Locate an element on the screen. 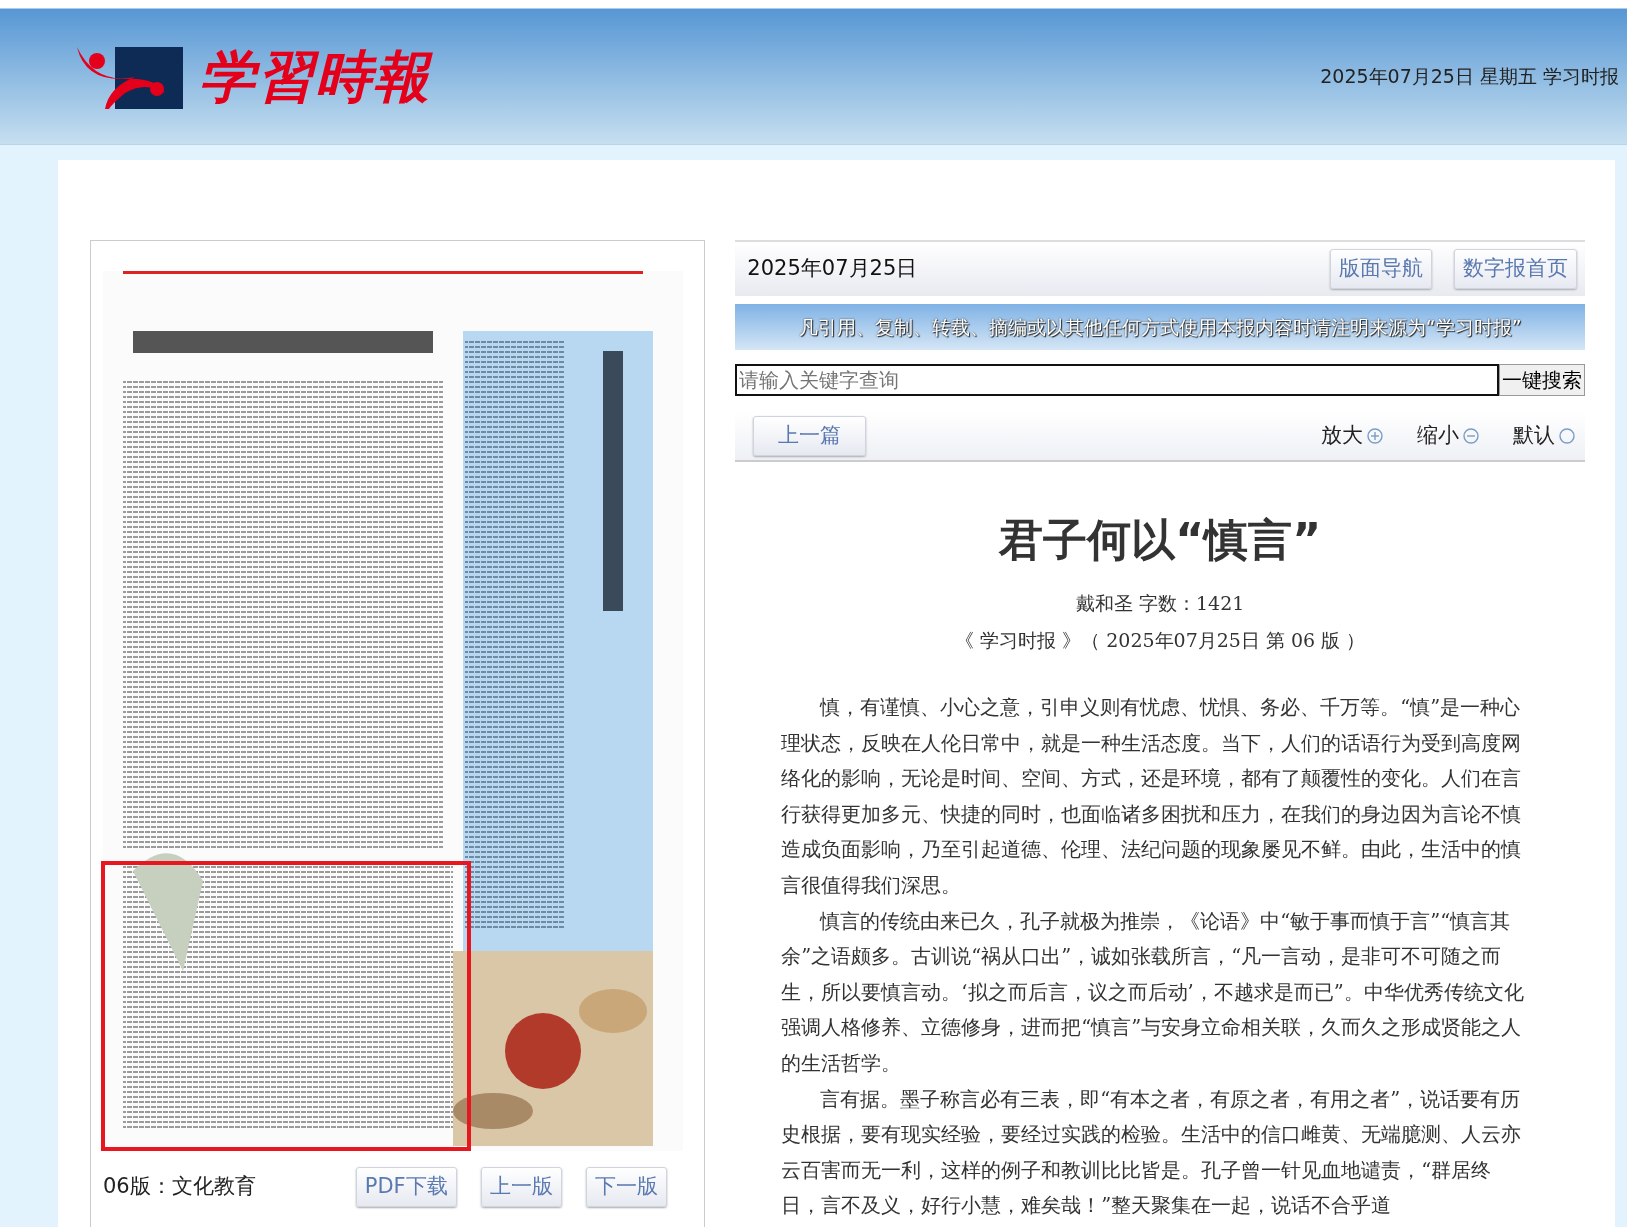 This screenshot has height=1227, width=1627. search-field: 请输入关键字查询 is located at coordinates (1117, 380).